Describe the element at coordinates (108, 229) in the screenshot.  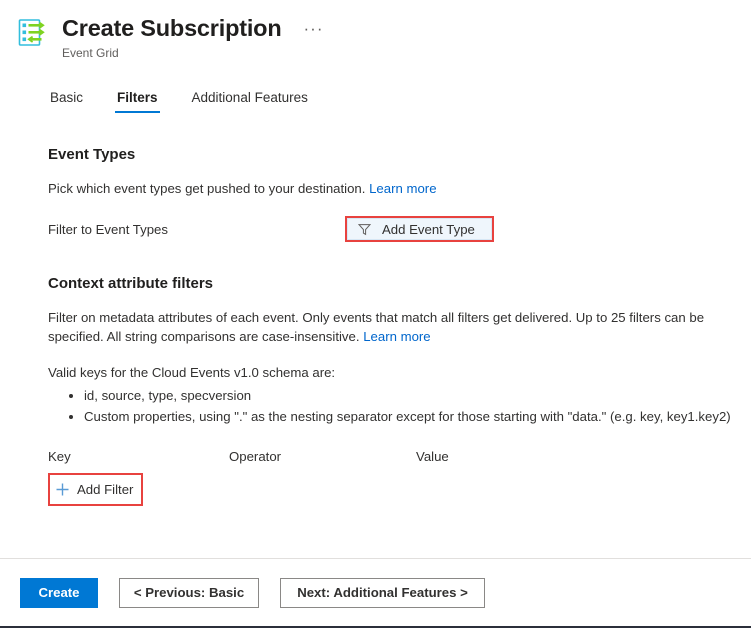
I see `filter-to-event-types-label: Filter to Event Types` at that location.